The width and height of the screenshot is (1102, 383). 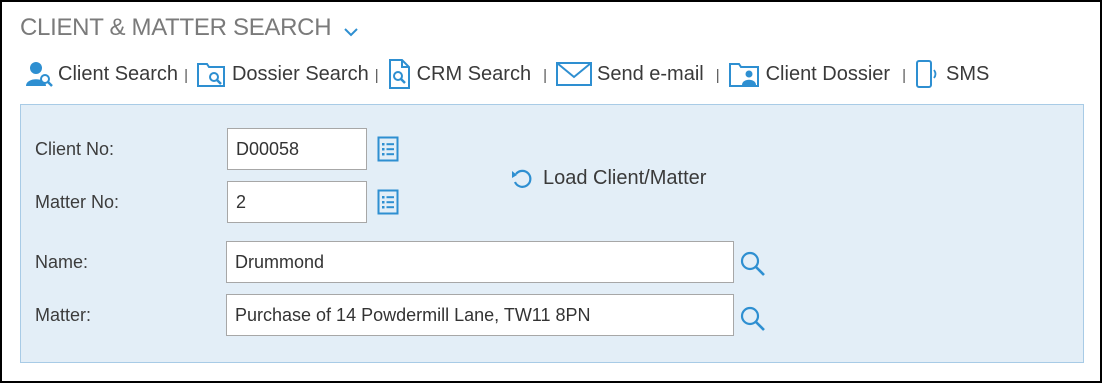 What do you see at coordinates (75, 149) in the screenshot?
I see `client-no-label: Client No:` at bounding box center [75, 149].